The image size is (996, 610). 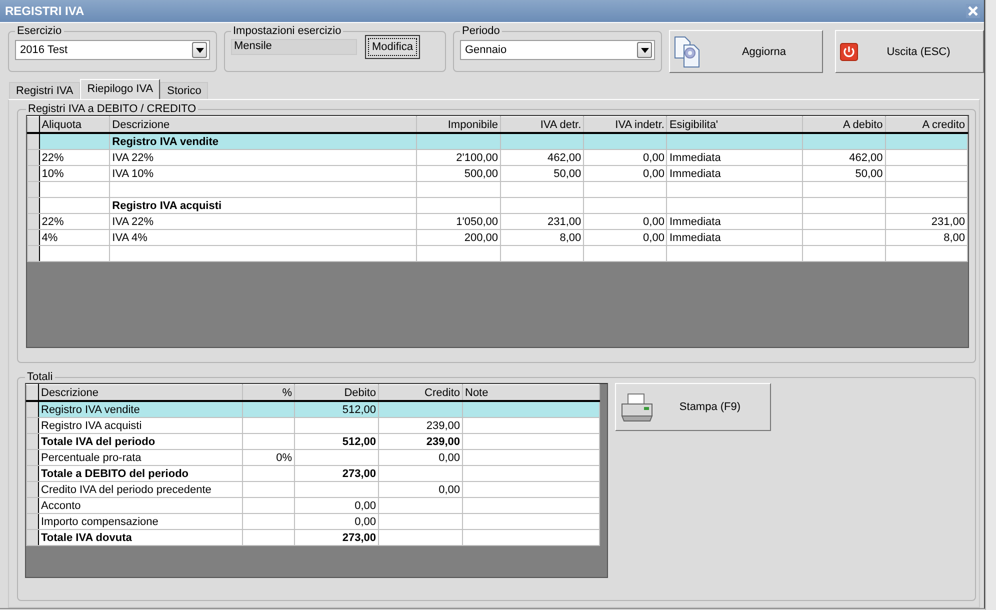 I want to click on column-header: IVA indetr., so click(x=625, y=124).